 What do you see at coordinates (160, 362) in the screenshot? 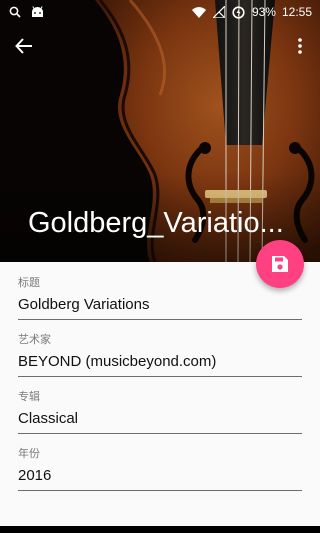
I see `artist-input` at bounding box center [160, 362].